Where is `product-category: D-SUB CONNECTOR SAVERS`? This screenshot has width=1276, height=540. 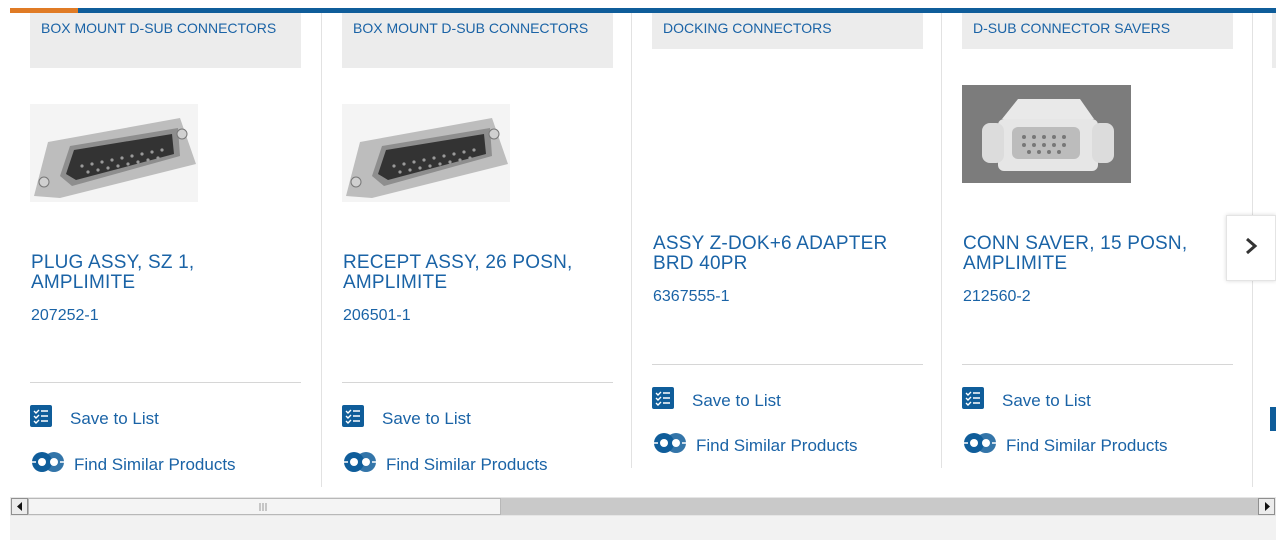 product-category: D-SUB CONNECTOR SAVERS is located at coordinates (1097, 31).